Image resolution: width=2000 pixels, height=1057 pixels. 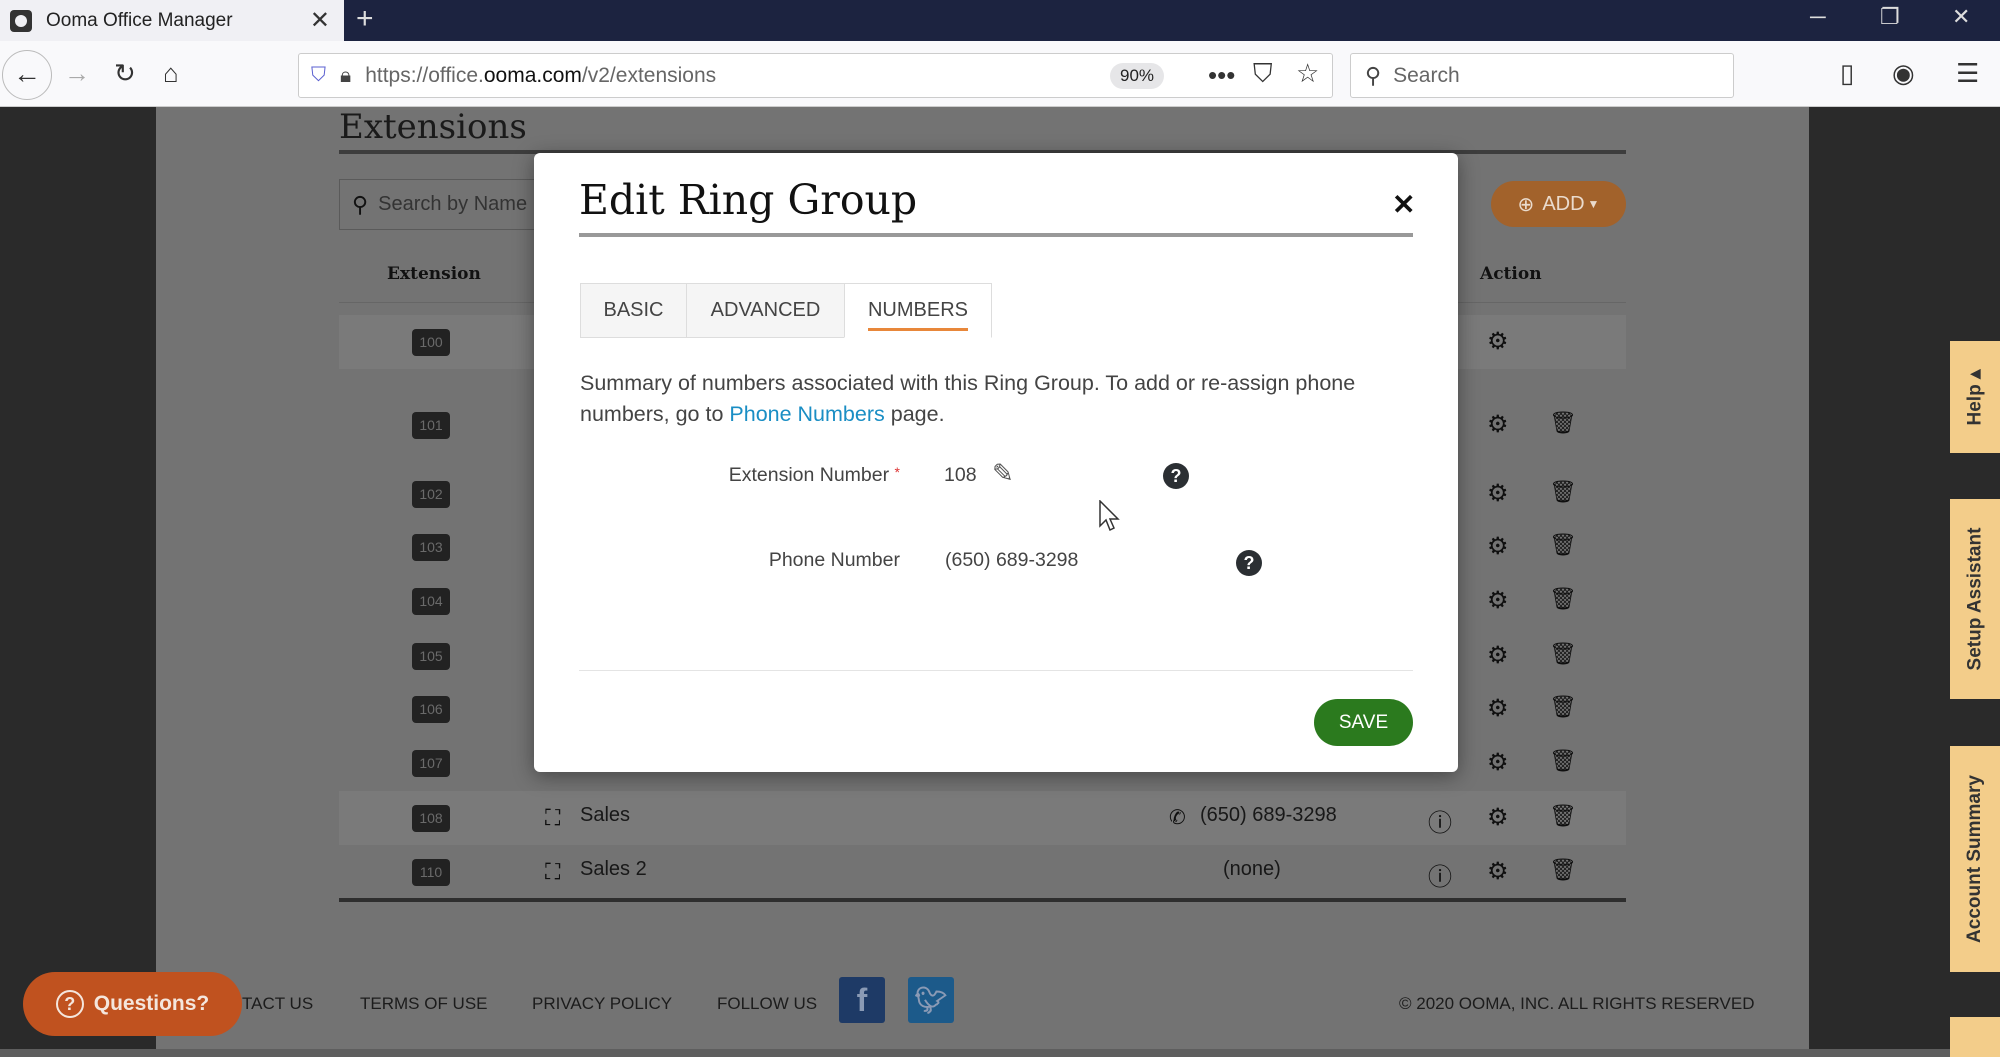 What do you see at coordinates (1426, 75) in the screenshot?
I see `search-placeholder: Search` at bounding box center [1426, 75].